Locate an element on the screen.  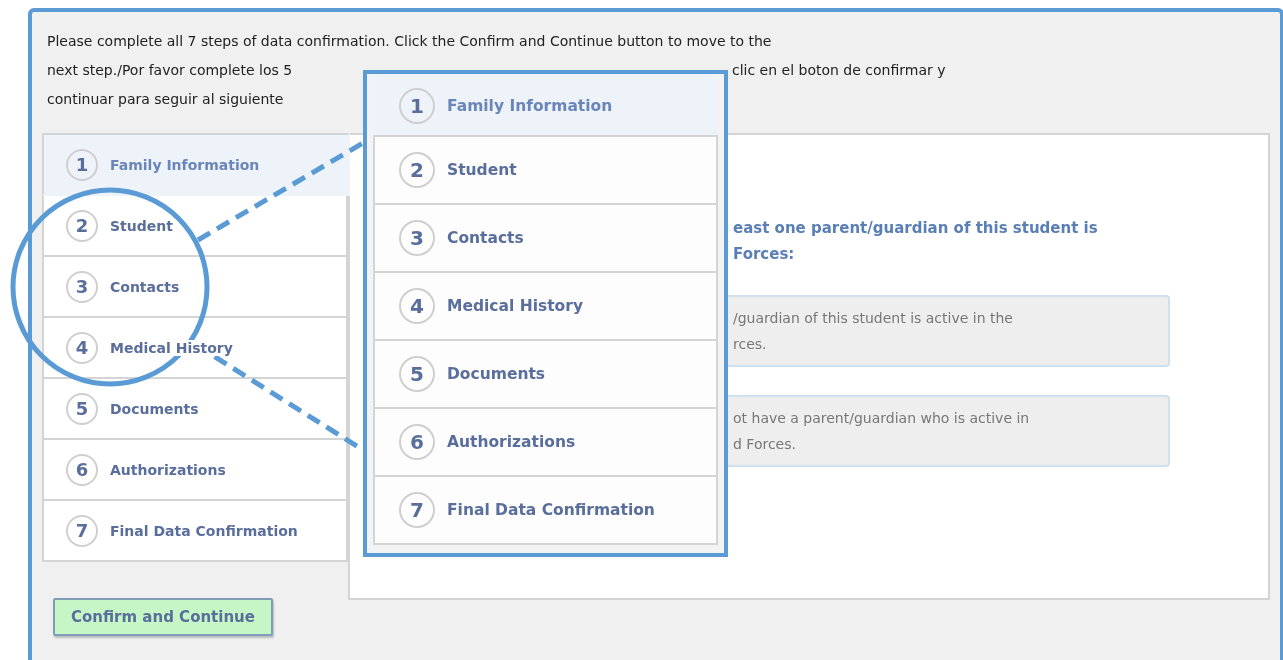
answer-option: /guardian of this student is active in the rces. is located at coordinates (949, 331).